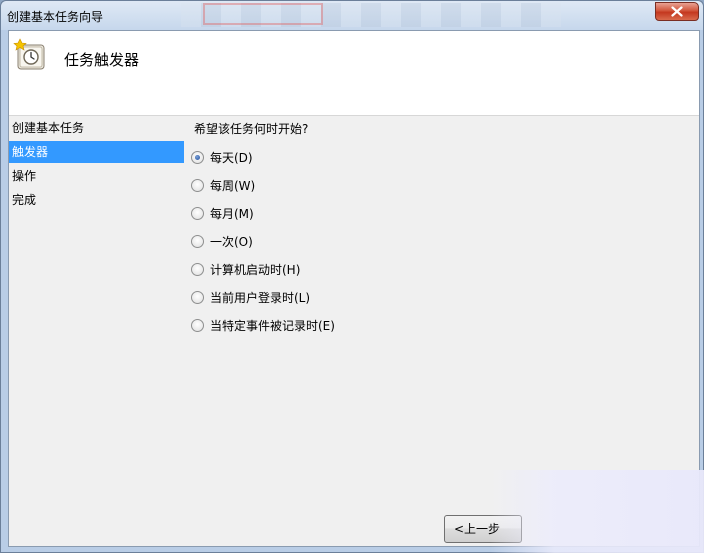 Image resolution: width=704 pixels, height=553 pixels. Describe the element at coordinates (96, 128) in the screenshot. I see `nav-step-create-basic-task: 创建基本任务` at that location.